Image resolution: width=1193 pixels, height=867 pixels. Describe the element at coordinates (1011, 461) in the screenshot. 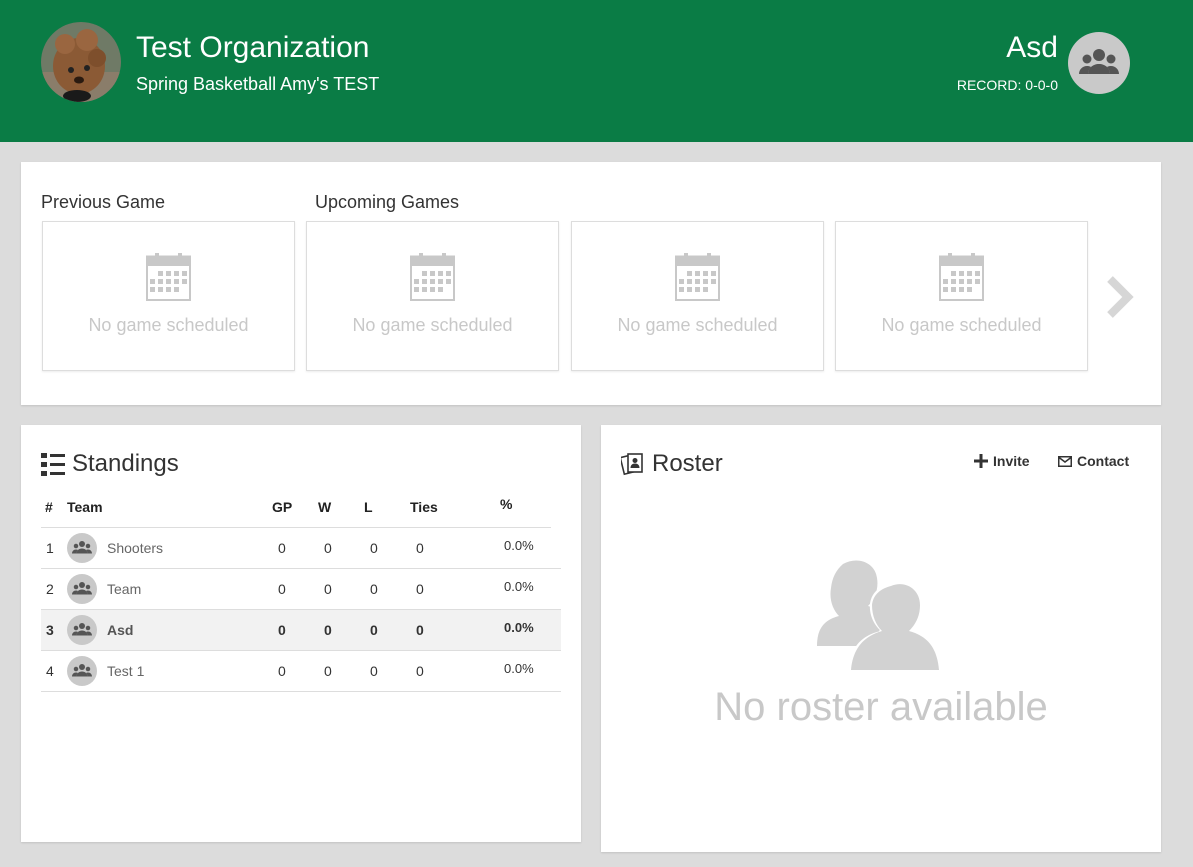

I see `invite-label: Invite` at that location.